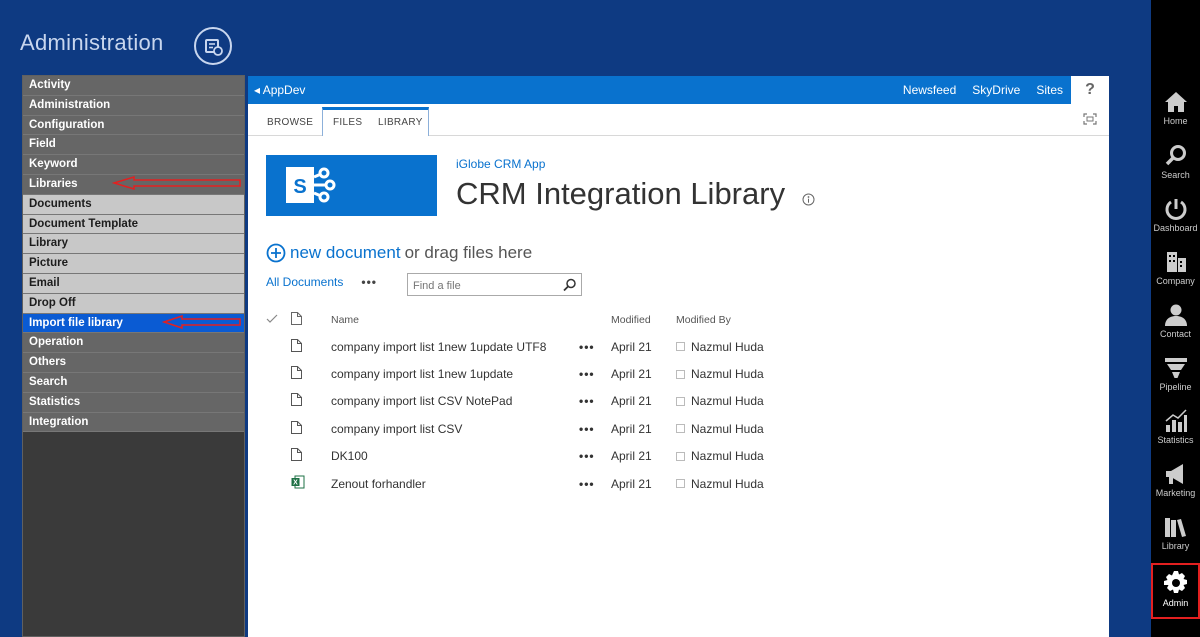 The width and height of the screenshot is (1200, 637). Describe the element at coordinates (1175, 591) in the screenshot. I see `nav-admin: Admin` at that location.